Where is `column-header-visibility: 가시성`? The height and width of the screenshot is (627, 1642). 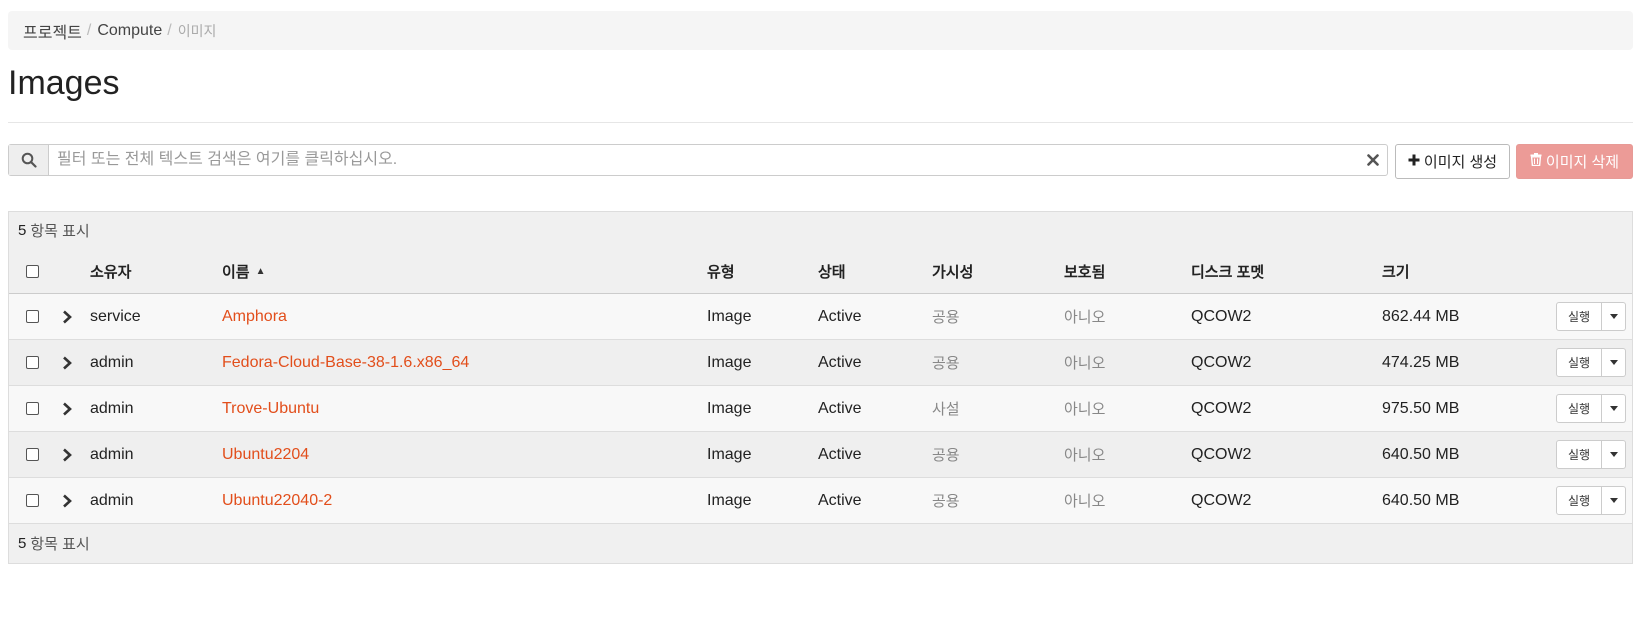
column-header-visibility: 가시성 is located at coordinates (952, 271).